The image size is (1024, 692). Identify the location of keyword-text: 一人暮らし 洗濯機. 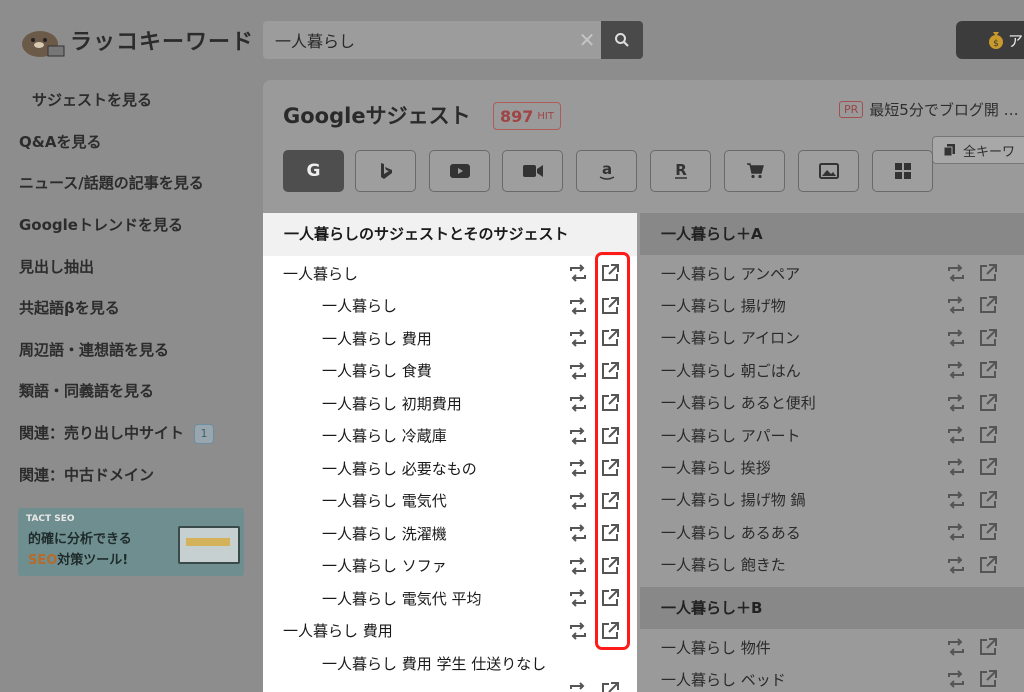
(384, 533).